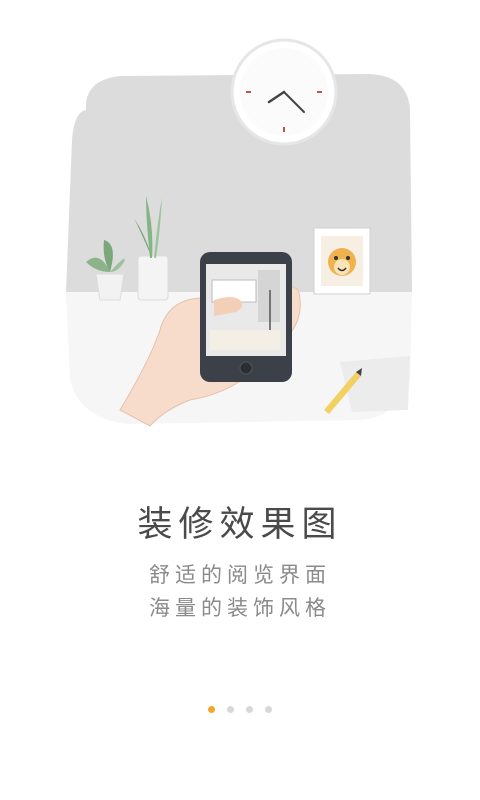 This screenshot has width=480, height=800. What do you see at coordinates (284, 92) in the screenshot?
I see `clock-icon` at bounding box center [284, 92].